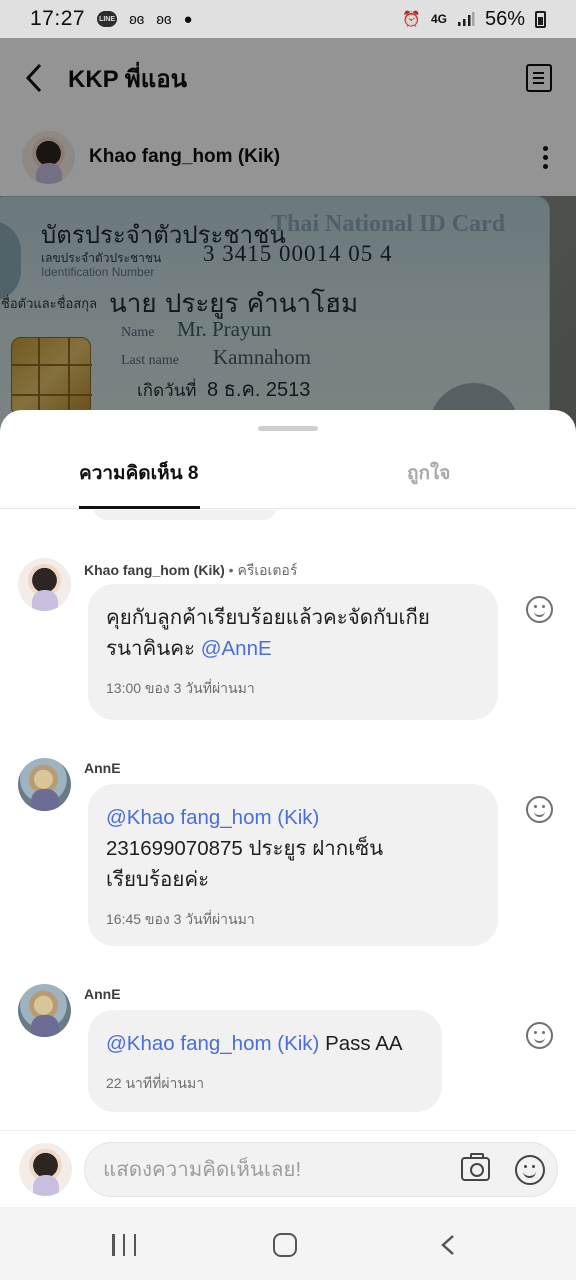  What do you see at coordinates (180, 919) in the screenshot?
I see `comment-time: 16:45 ของ 3 วันที่ผ่านมา` at bounding box center [180, 919].